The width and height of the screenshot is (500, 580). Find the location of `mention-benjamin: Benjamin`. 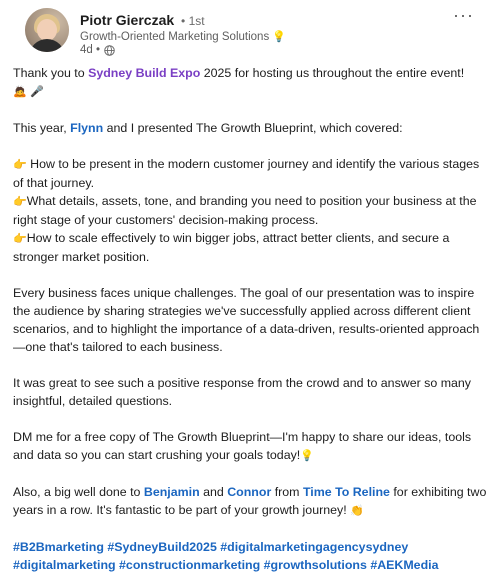

mention-benjamin: Benjamin is located at coordinates (172, 492).